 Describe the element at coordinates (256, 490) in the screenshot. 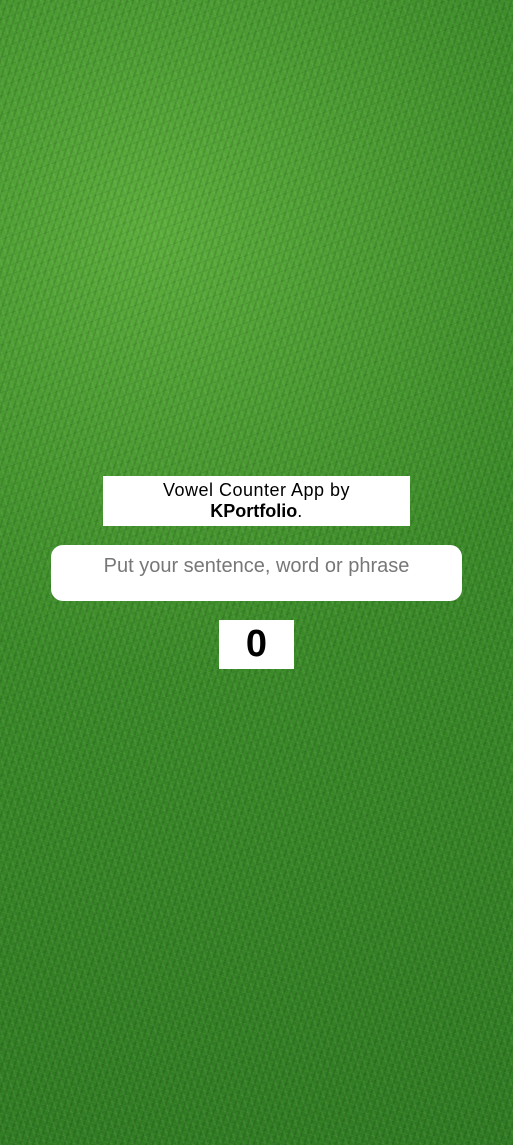

I see `app-title-line: Vowel Counter App by` at that location.